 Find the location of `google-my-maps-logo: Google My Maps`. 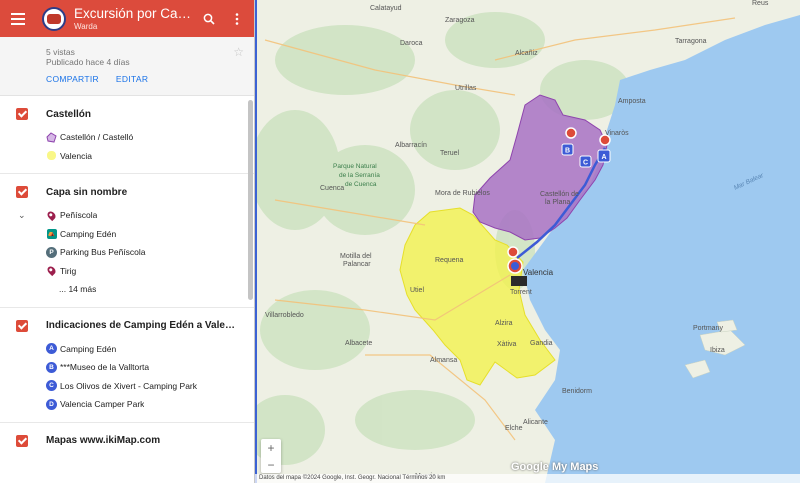

google-my-maps-logo: Google My Maps is located at coordinates (555, 467).